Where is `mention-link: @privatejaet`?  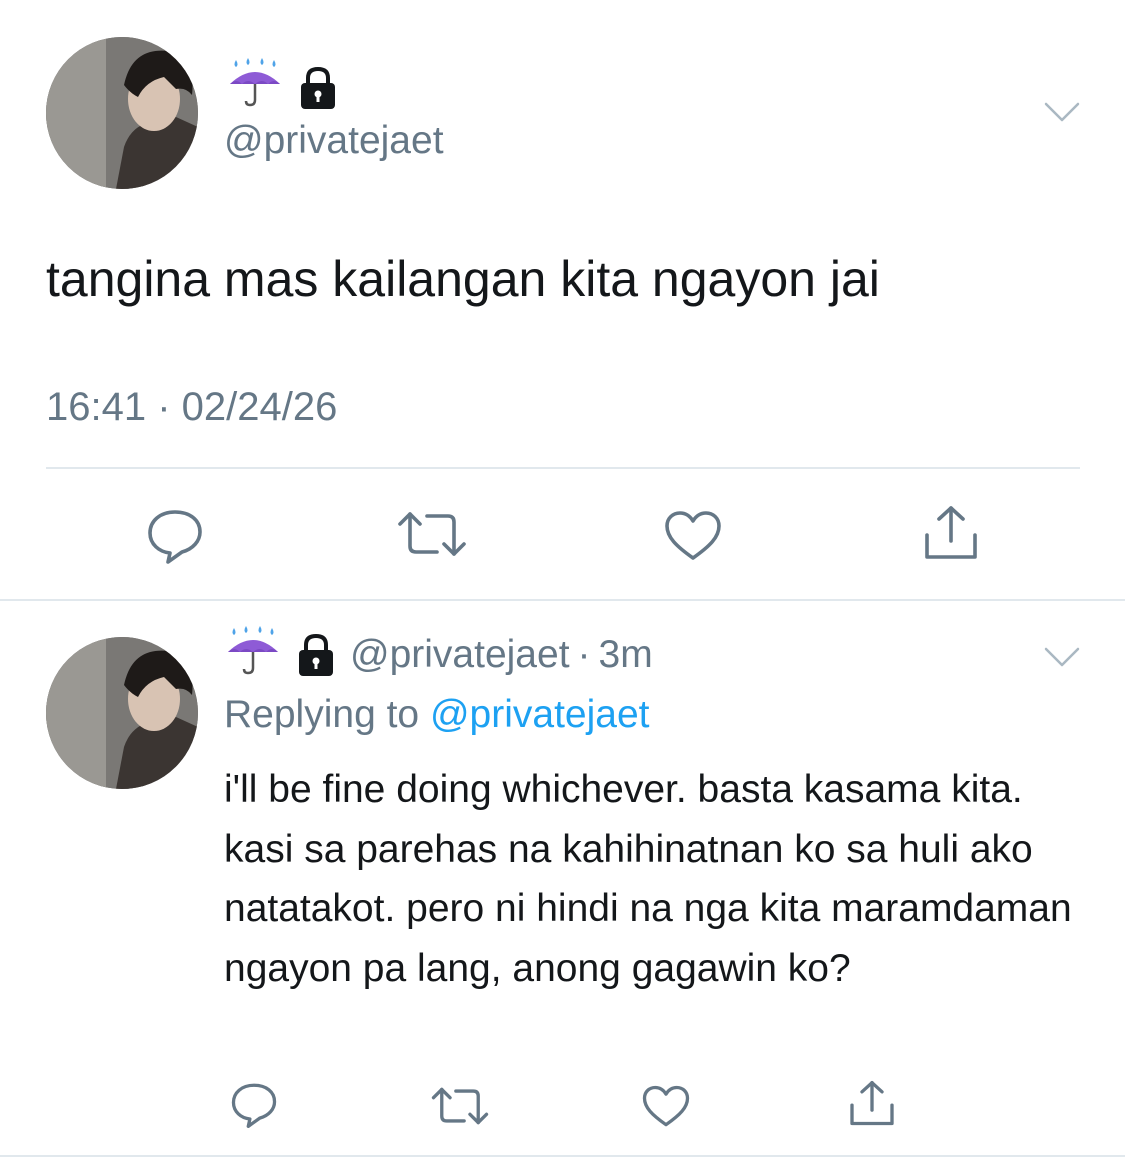
mention-link: @privatejaet is located at coordinates (540, 714).